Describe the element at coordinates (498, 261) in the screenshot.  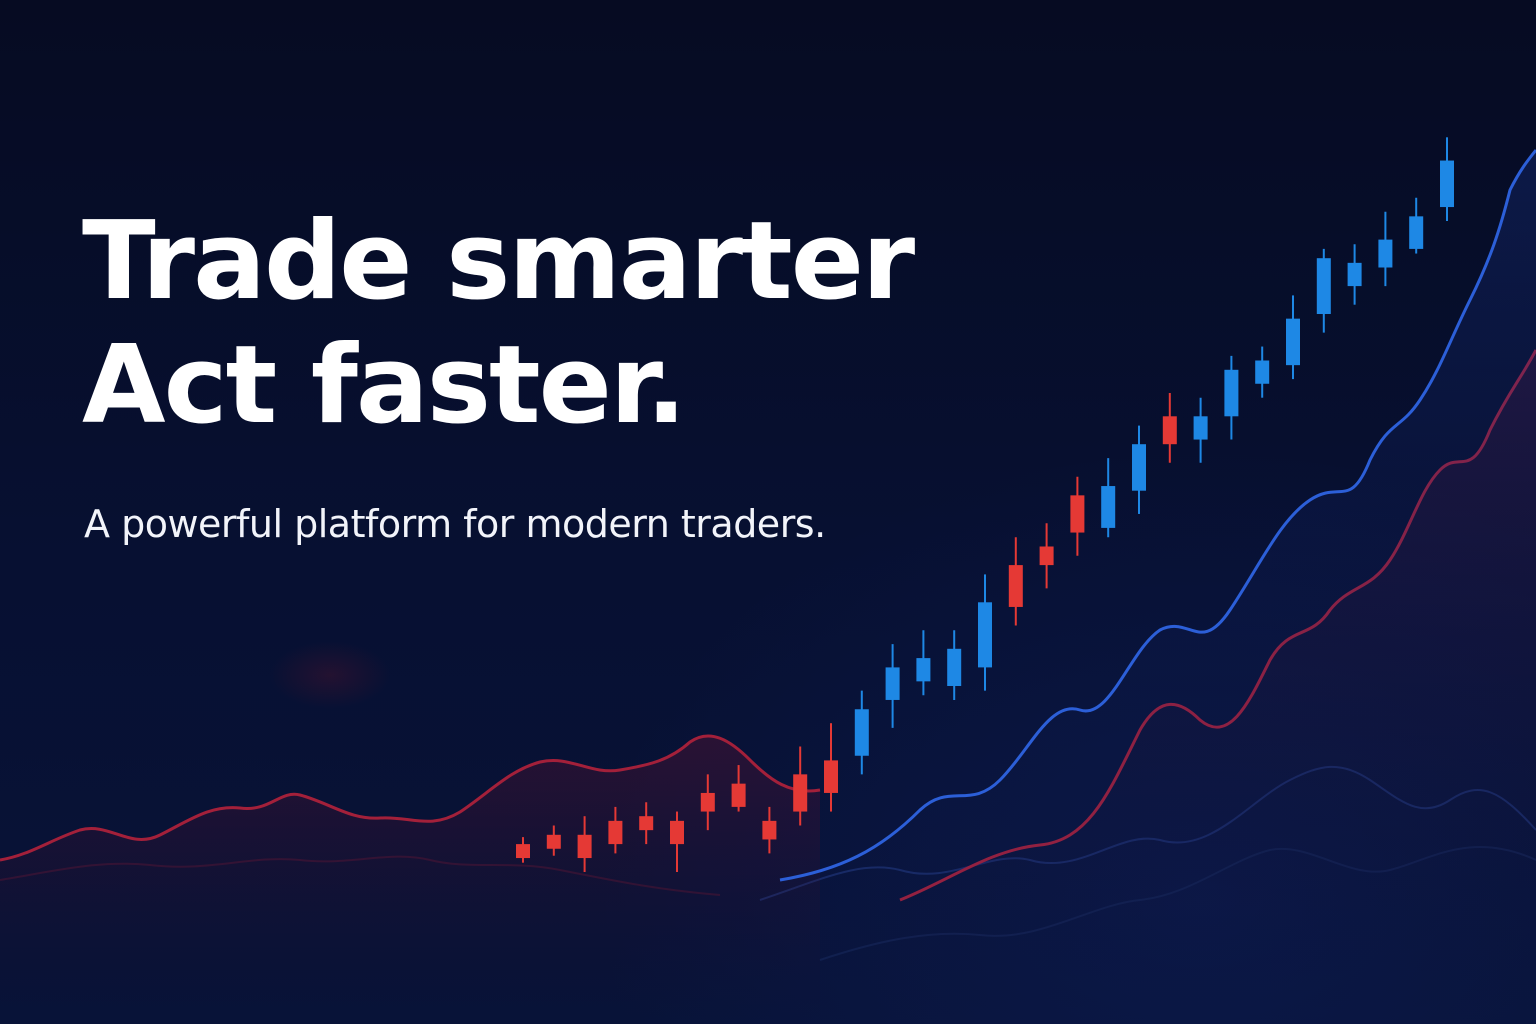
I see `headline-line-1: Trade smarter` at that location.